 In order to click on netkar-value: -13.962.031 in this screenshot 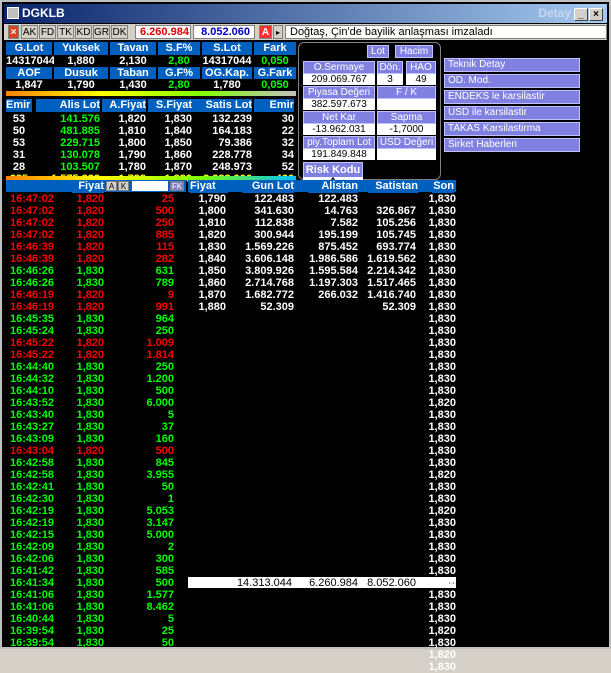, I will do `click(339, 129)`.